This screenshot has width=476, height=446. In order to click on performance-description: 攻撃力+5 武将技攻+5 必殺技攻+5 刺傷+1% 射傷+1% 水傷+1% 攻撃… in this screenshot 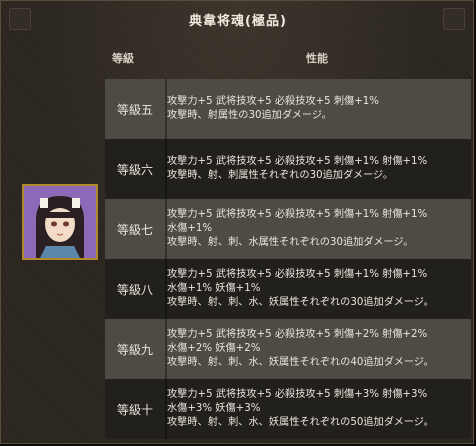, I will do `click(318, 229)`.